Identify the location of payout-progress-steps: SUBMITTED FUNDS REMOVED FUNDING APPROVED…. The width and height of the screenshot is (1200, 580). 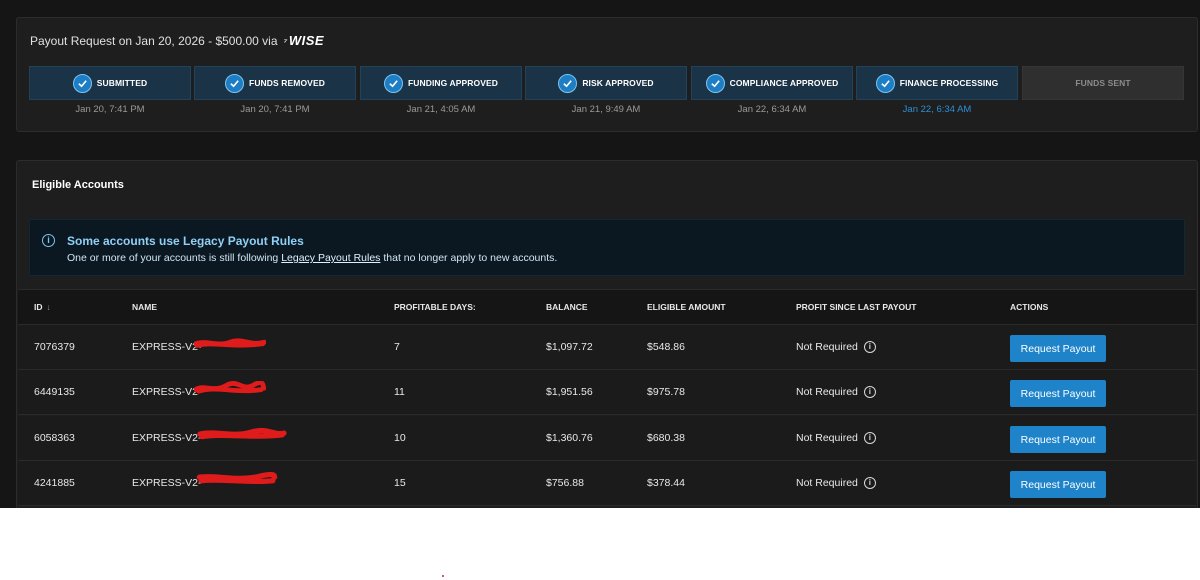
(614, 84).